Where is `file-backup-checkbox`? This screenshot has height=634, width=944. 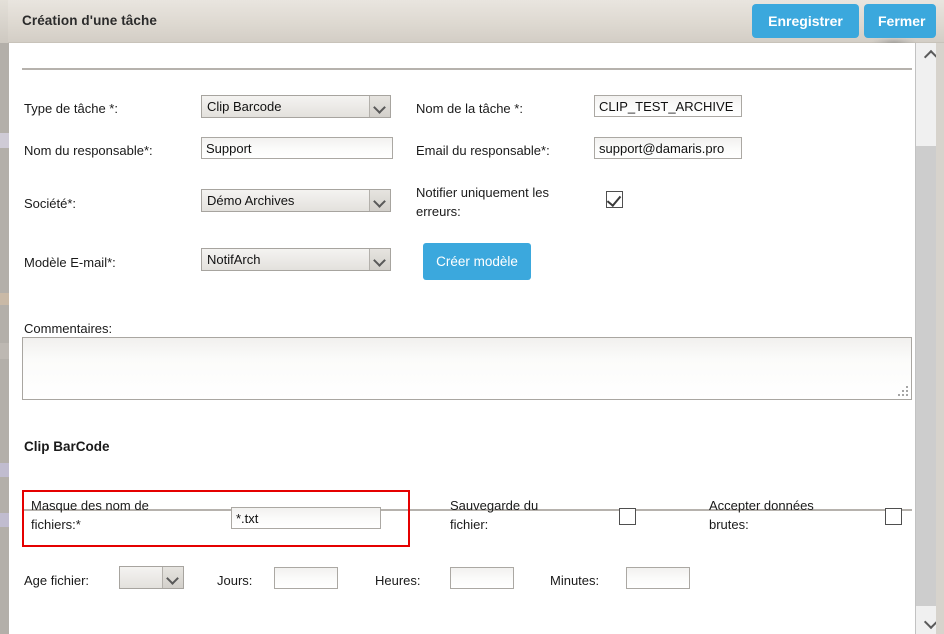
file-backup-checkbox is located at coordinates (627, 516).